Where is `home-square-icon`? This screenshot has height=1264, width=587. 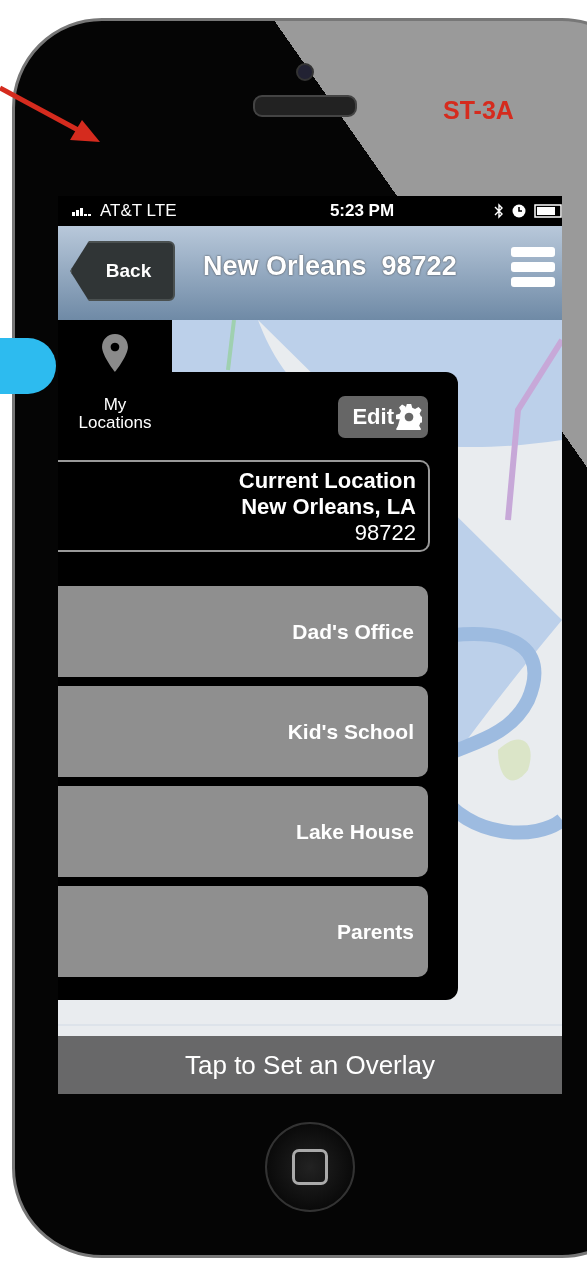
home-square-icon is located at coordinates (310, 1167).